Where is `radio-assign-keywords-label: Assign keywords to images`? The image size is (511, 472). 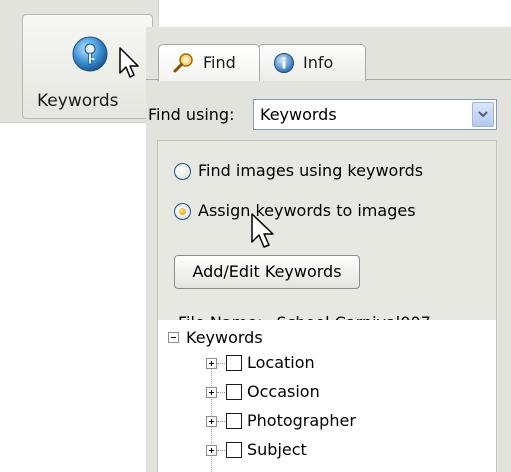
radio-assign-keywords-label: Assign keywords to images is located at coordinates (307, 210).